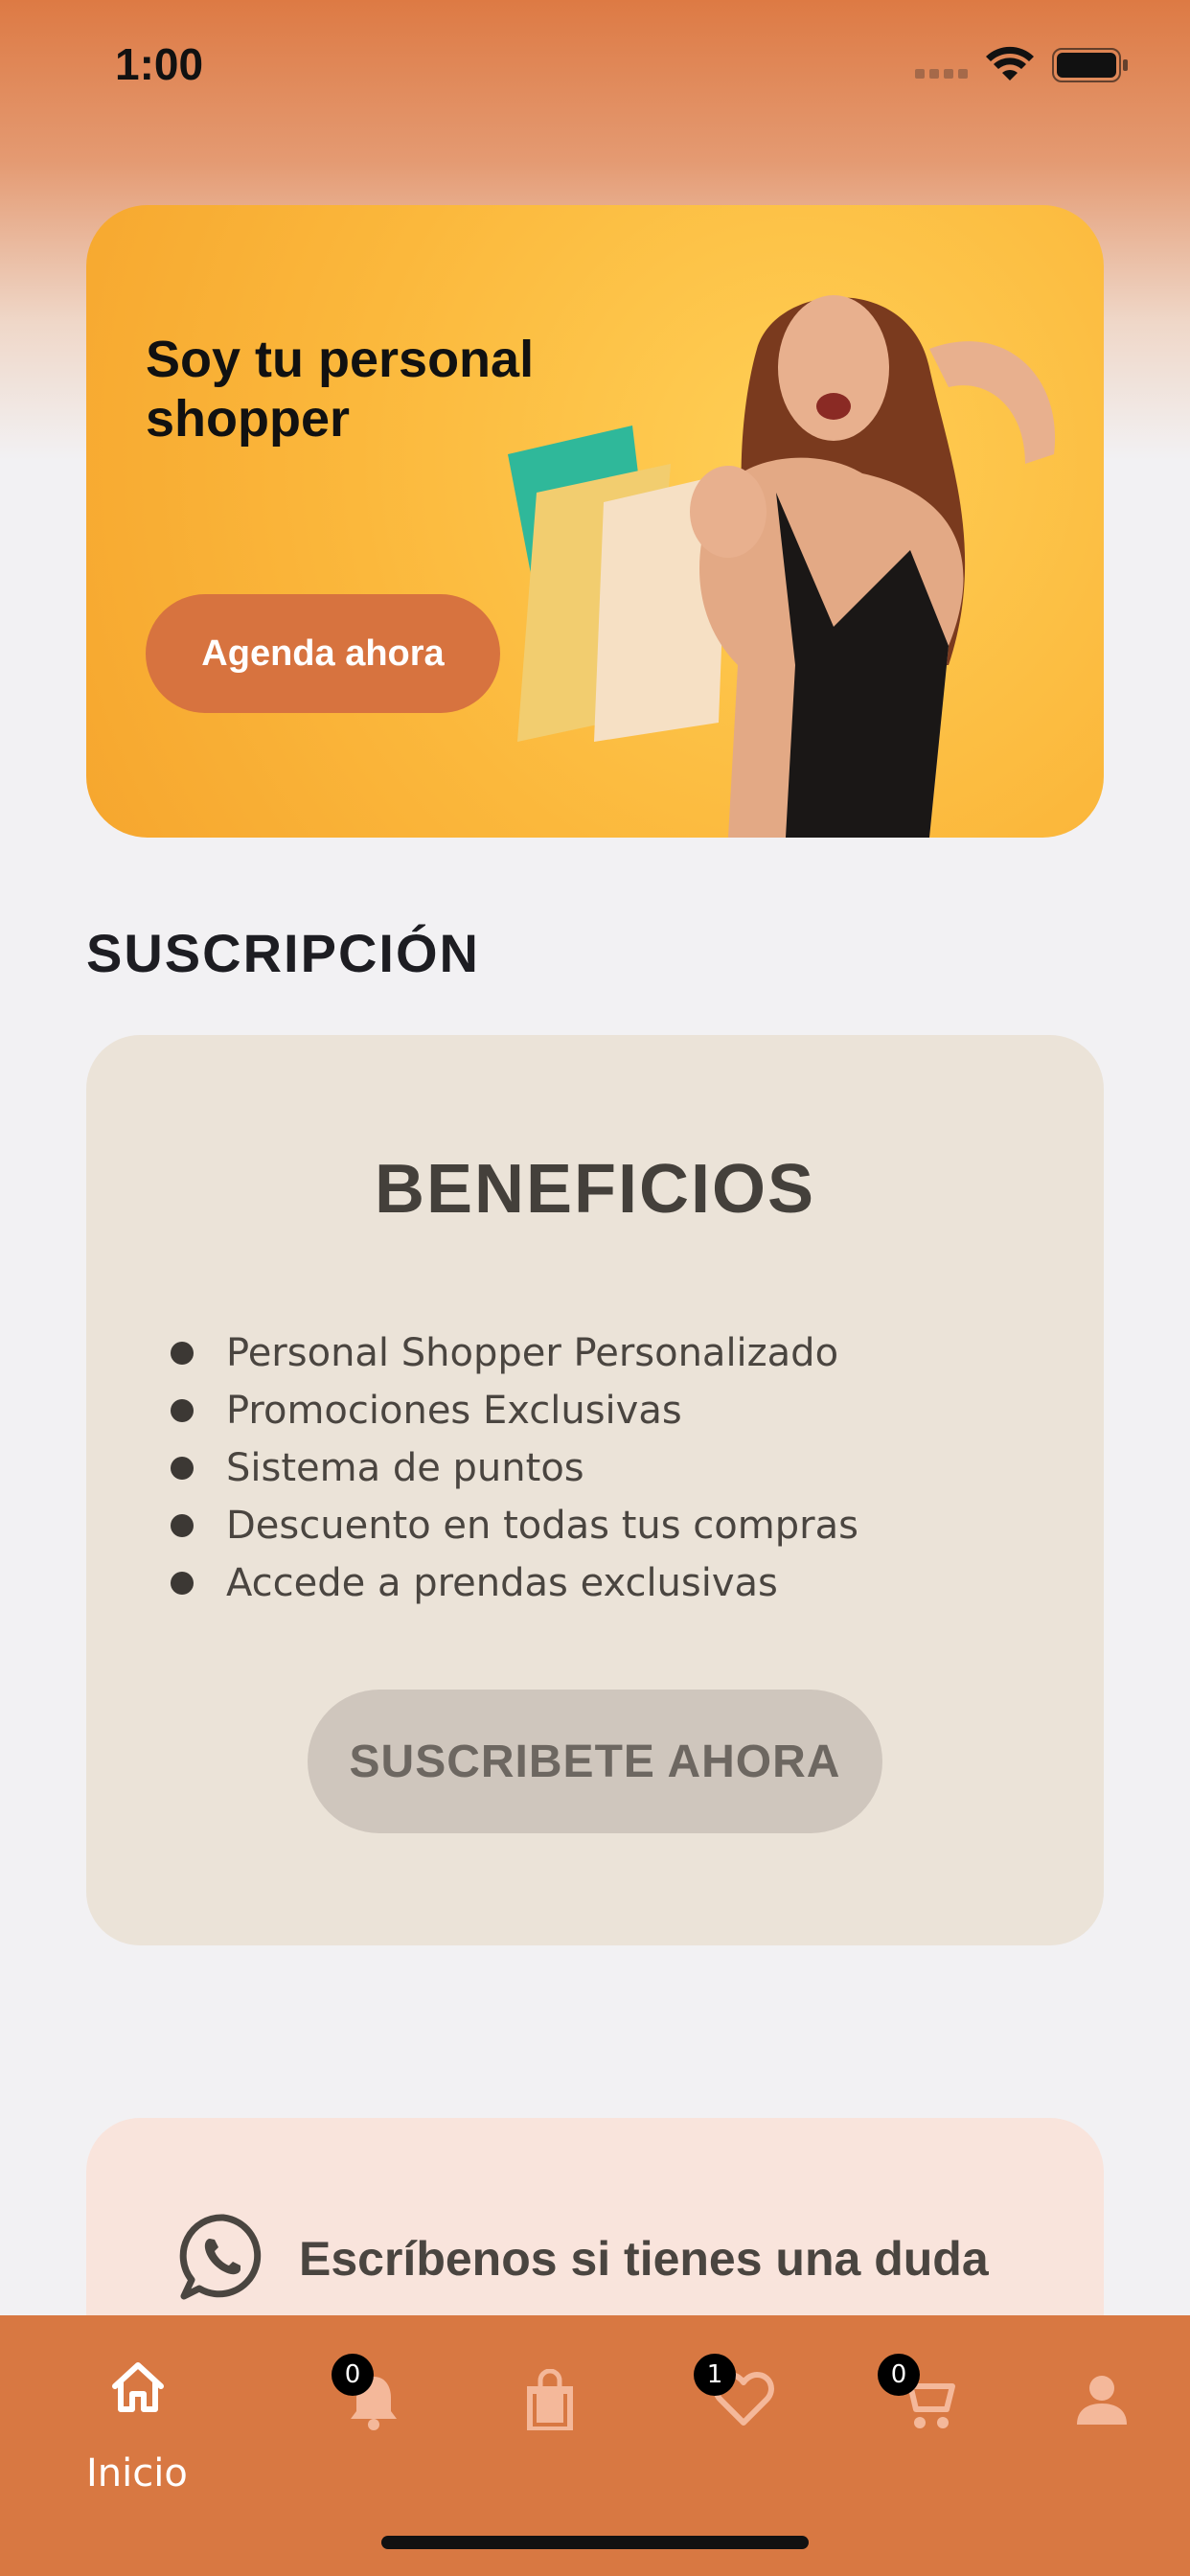 This screenshot has width=1190, height=2576. I want to click on subscribe-button: SUSCRIBETE AHORA, so click(595, 1761).